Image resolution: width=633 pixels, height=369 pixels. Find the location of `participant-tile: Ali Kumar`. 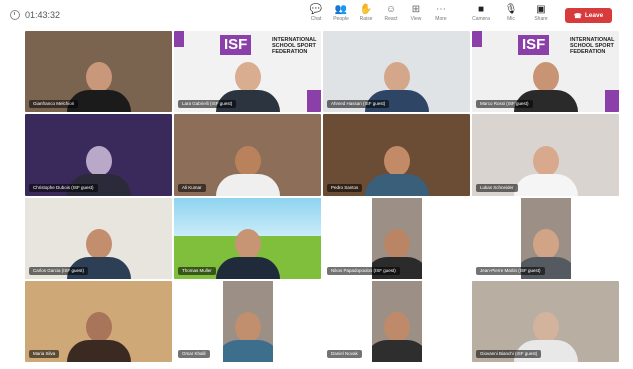

participant-tile: Ali Kumar is located at coordinates (247, 155).